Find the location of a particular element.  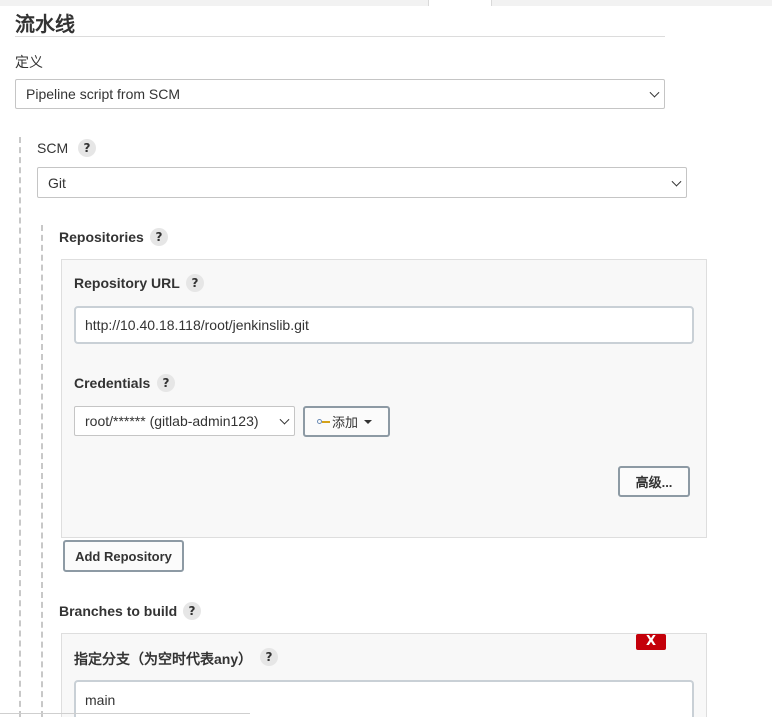

definition-select: Pipeline script from SCM is located at coordinates (340, 94).